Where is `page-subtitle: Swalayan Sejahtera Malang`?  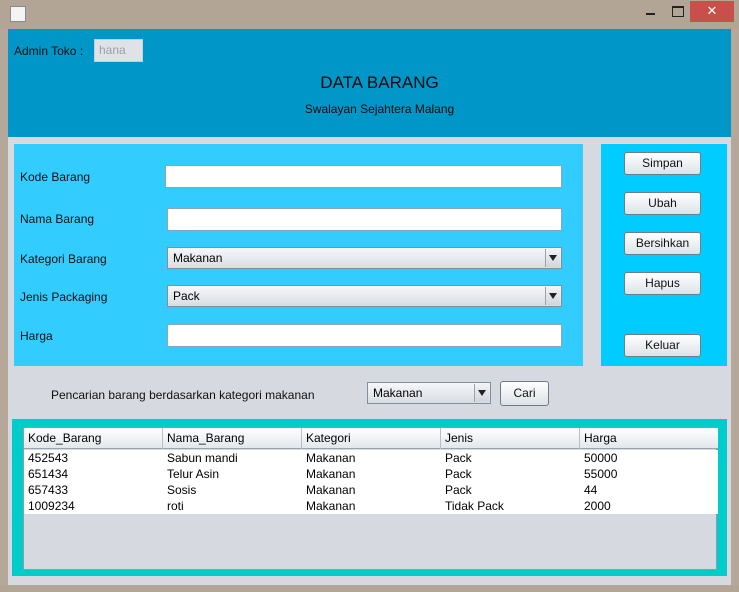
page-subtitle: Swalayan Sejahtera Malang is located at coordinates (379, 109).